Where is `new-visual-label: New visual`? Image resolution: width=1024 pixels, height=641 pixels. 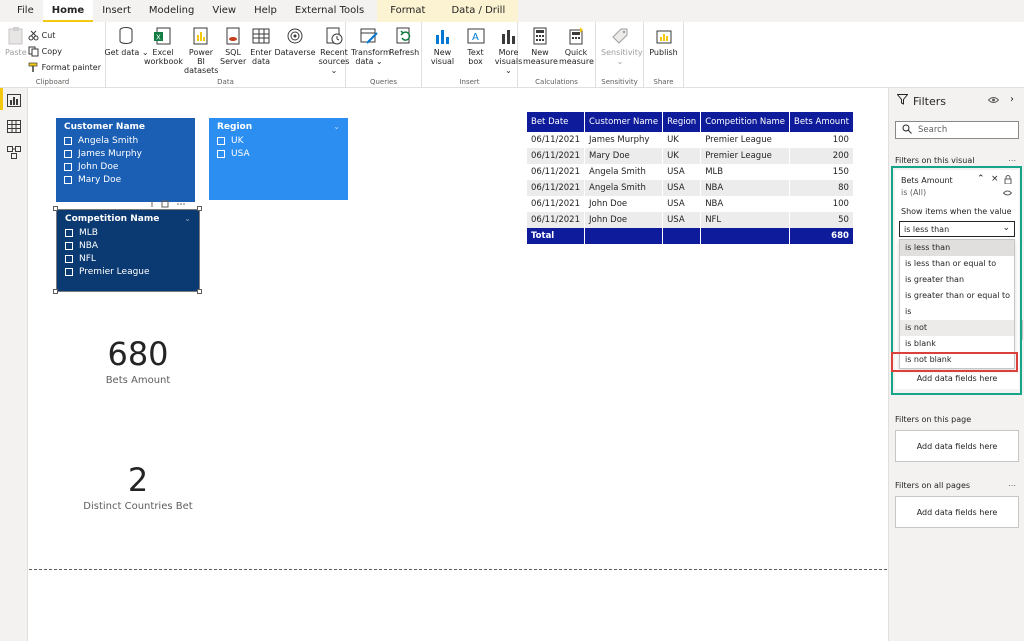
new-visual-label: New visual is located at coordinates (442, 57).